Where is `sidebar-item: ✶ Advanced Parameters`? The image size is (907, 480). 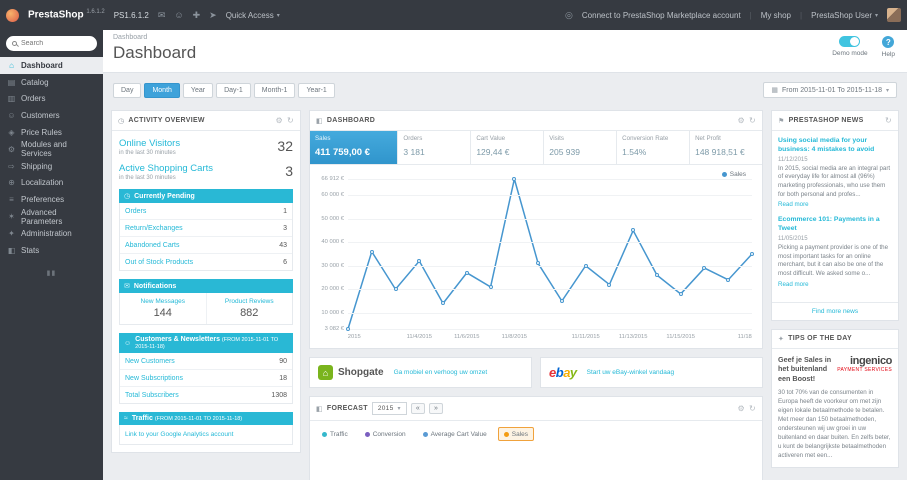
sidebar-item: ✶ Advanced Parameters is located at coordinates (51, 217).